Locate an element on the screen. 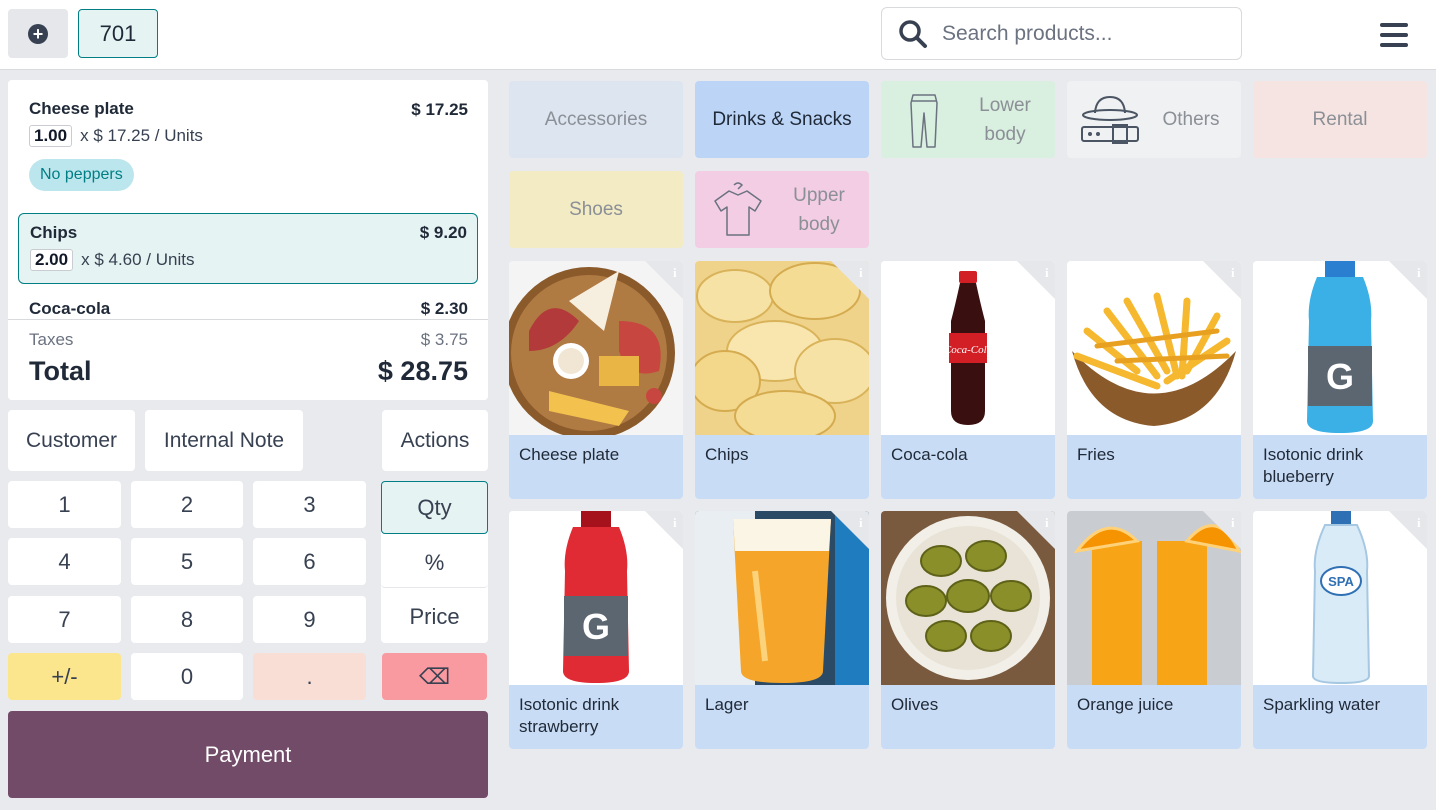 This screenshot has height=810, width=1436. numpad-mode-qty: Qty is located at coordinates (434, 507).